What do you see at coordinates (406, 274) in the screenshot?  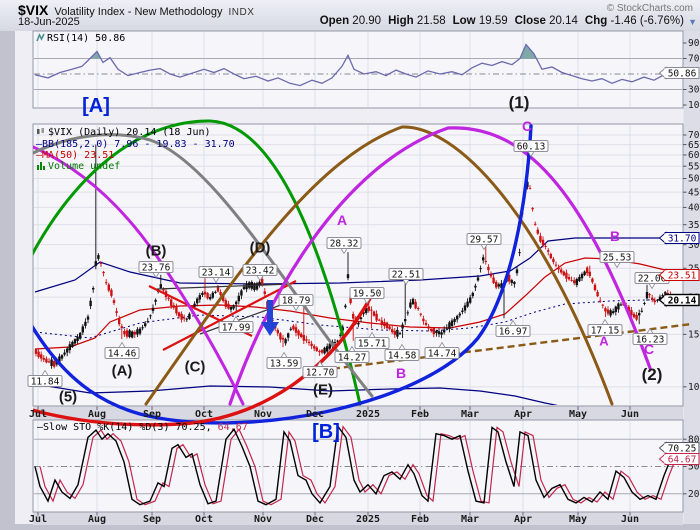 I see `svg-text: 22.51` at bounding box center [406, 274].